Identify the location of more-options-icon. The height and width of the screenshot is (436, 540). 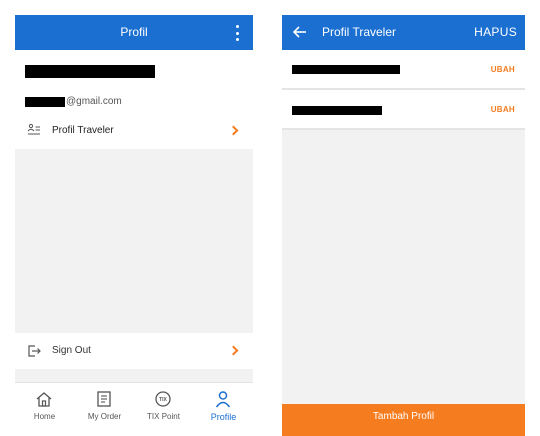
(237, 33).